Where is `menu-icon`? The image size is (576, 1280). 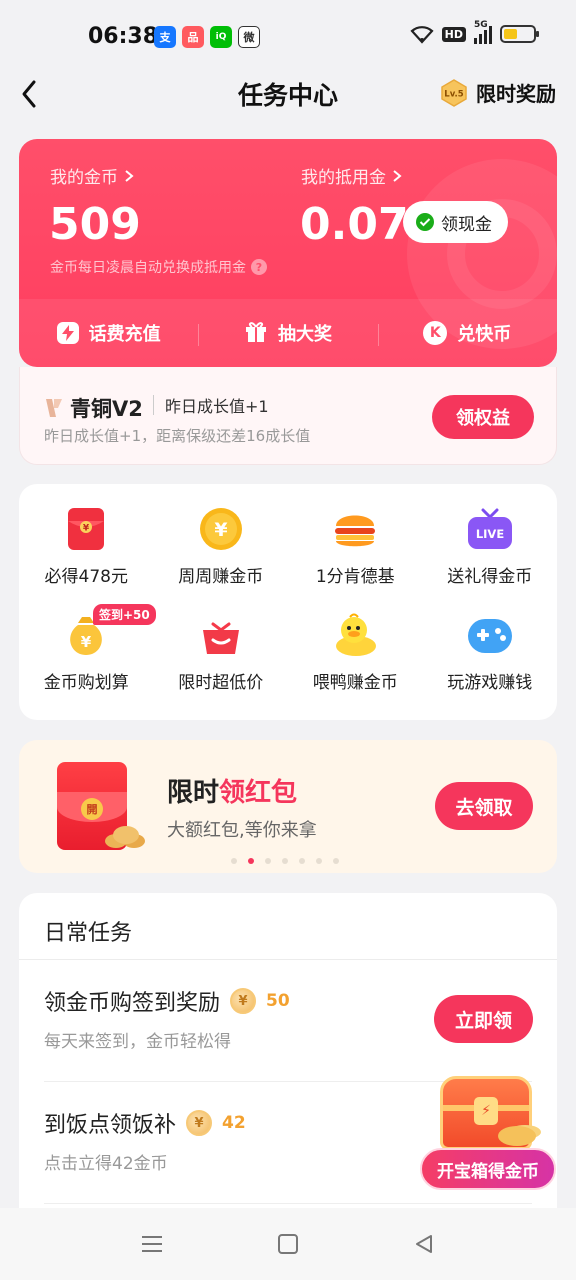
menu-icon is located at coordinates (152, 1244).